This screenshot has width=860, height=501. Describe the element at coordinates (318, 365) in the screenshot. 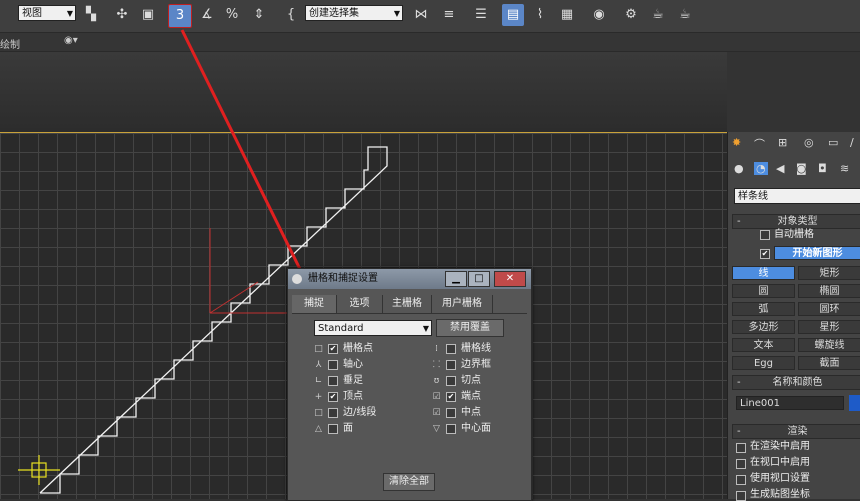

I see `left-snap-icon: ⅄` at that location.